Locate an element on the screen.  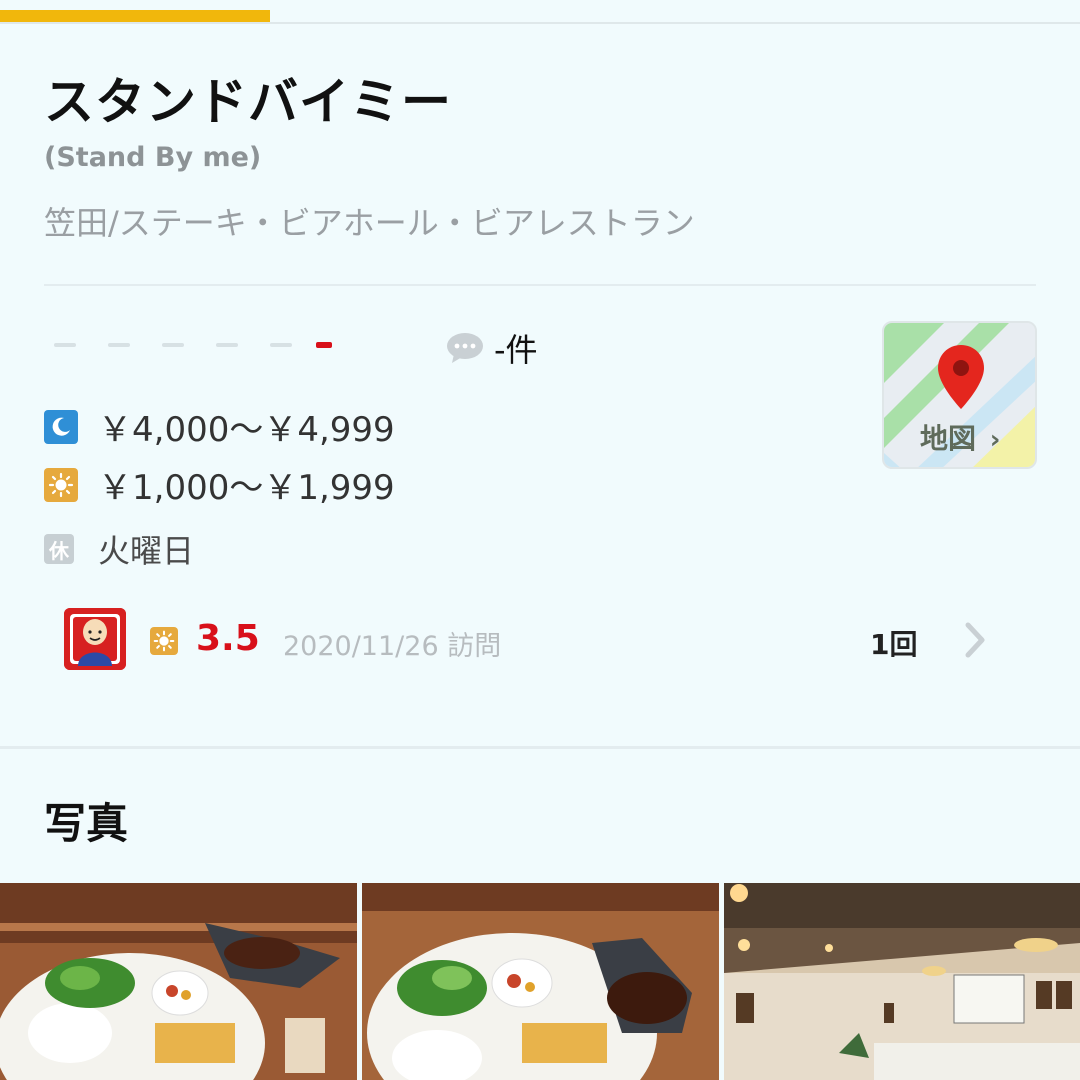
tab-active-indicator is located at coordinates (135, 16).